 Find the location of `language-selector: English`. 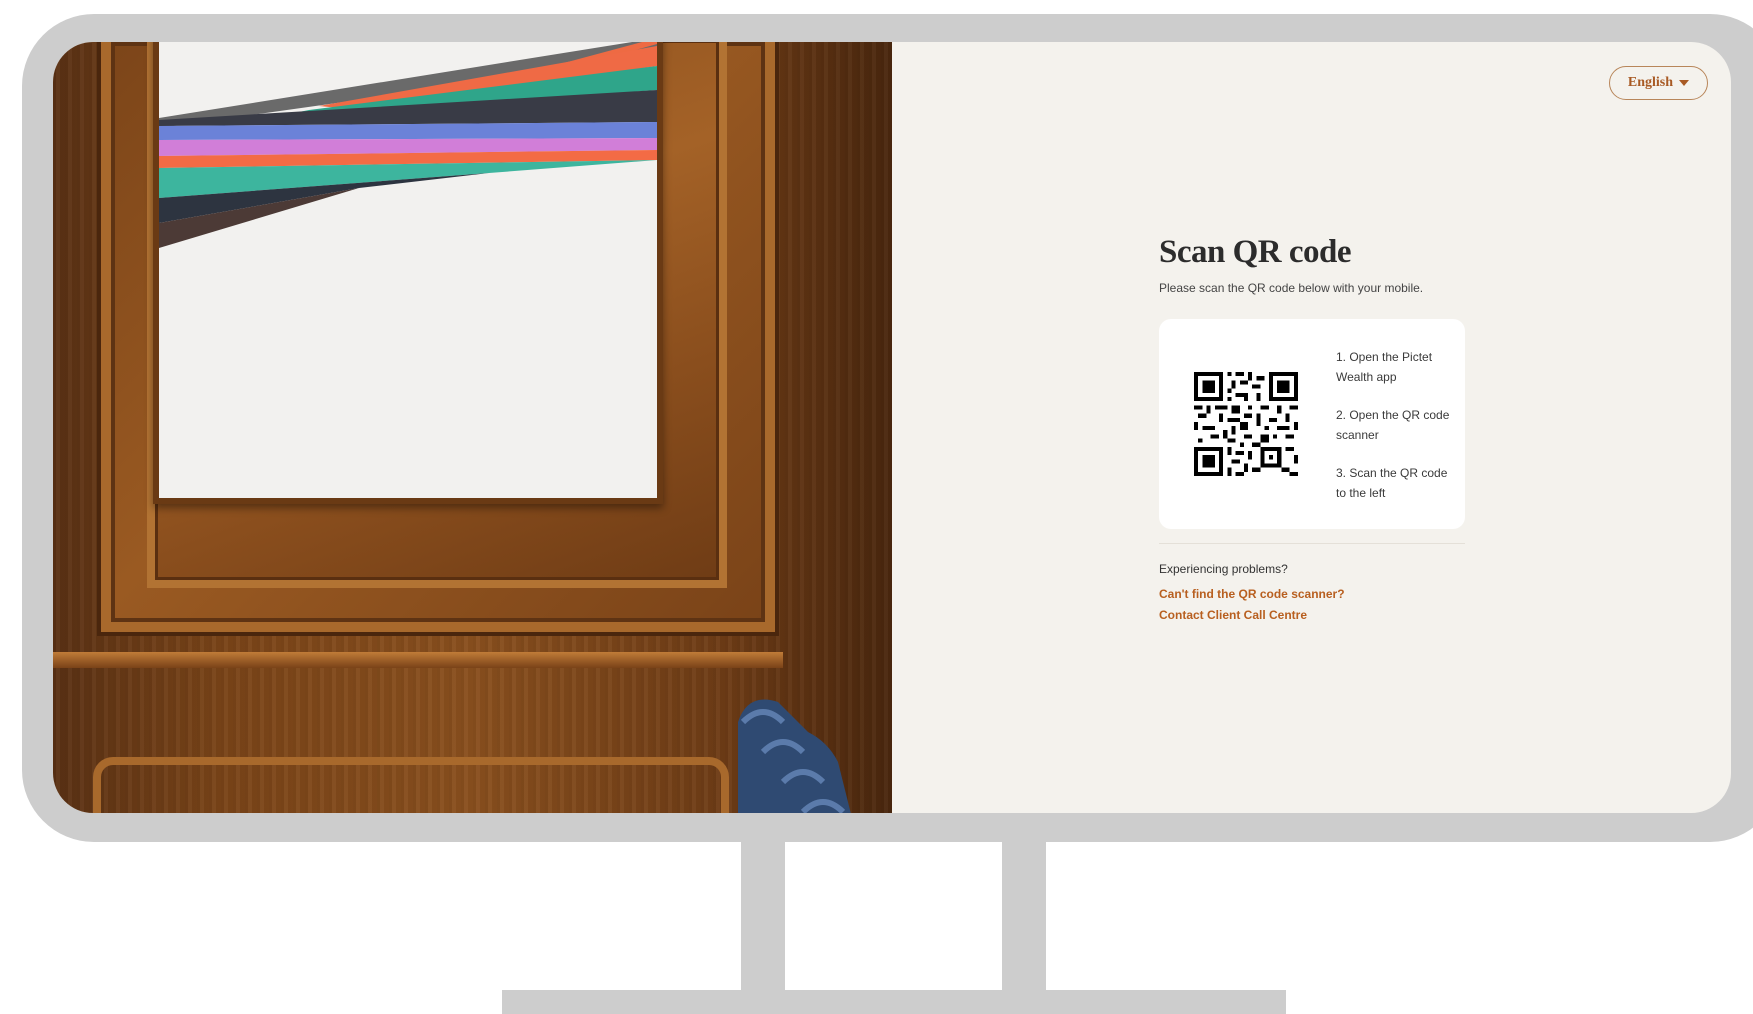

language-selector: English is located at coordinates (1658, 83).